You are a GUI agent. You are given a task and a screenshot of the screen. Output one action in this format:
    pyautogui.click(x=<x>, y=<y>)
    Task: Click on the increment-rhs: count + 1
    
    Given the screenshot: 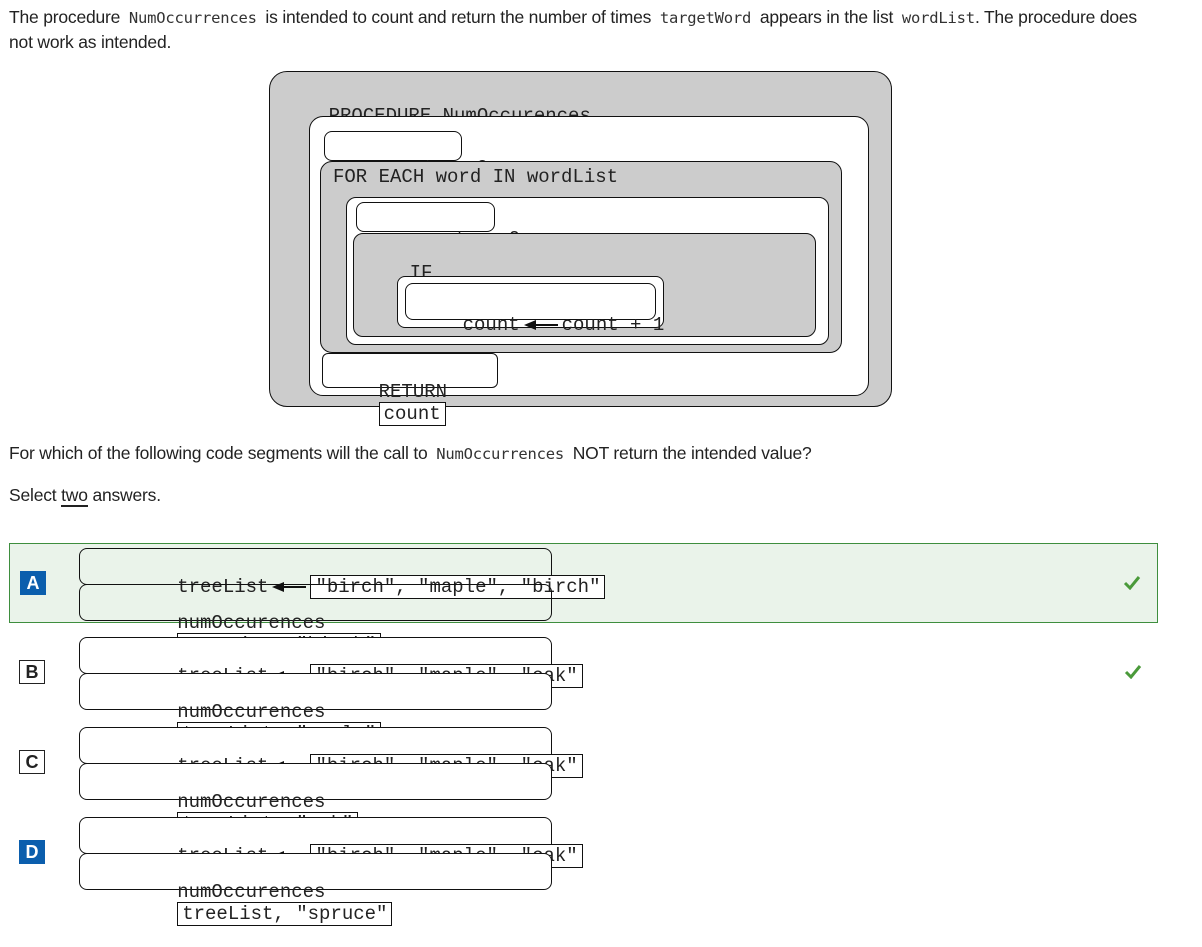 What is the action you would take?
    pyautogui.click(x=613, y=325)
    